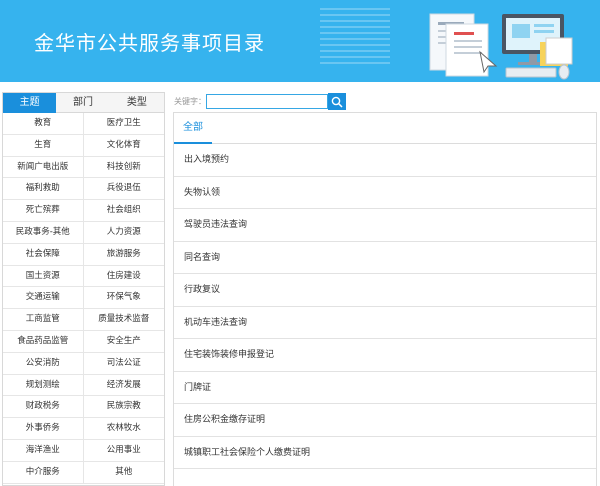 The width and height of the screenshot is (600, 486). I want to click on category-item: 国土资源, so click(43, 276).